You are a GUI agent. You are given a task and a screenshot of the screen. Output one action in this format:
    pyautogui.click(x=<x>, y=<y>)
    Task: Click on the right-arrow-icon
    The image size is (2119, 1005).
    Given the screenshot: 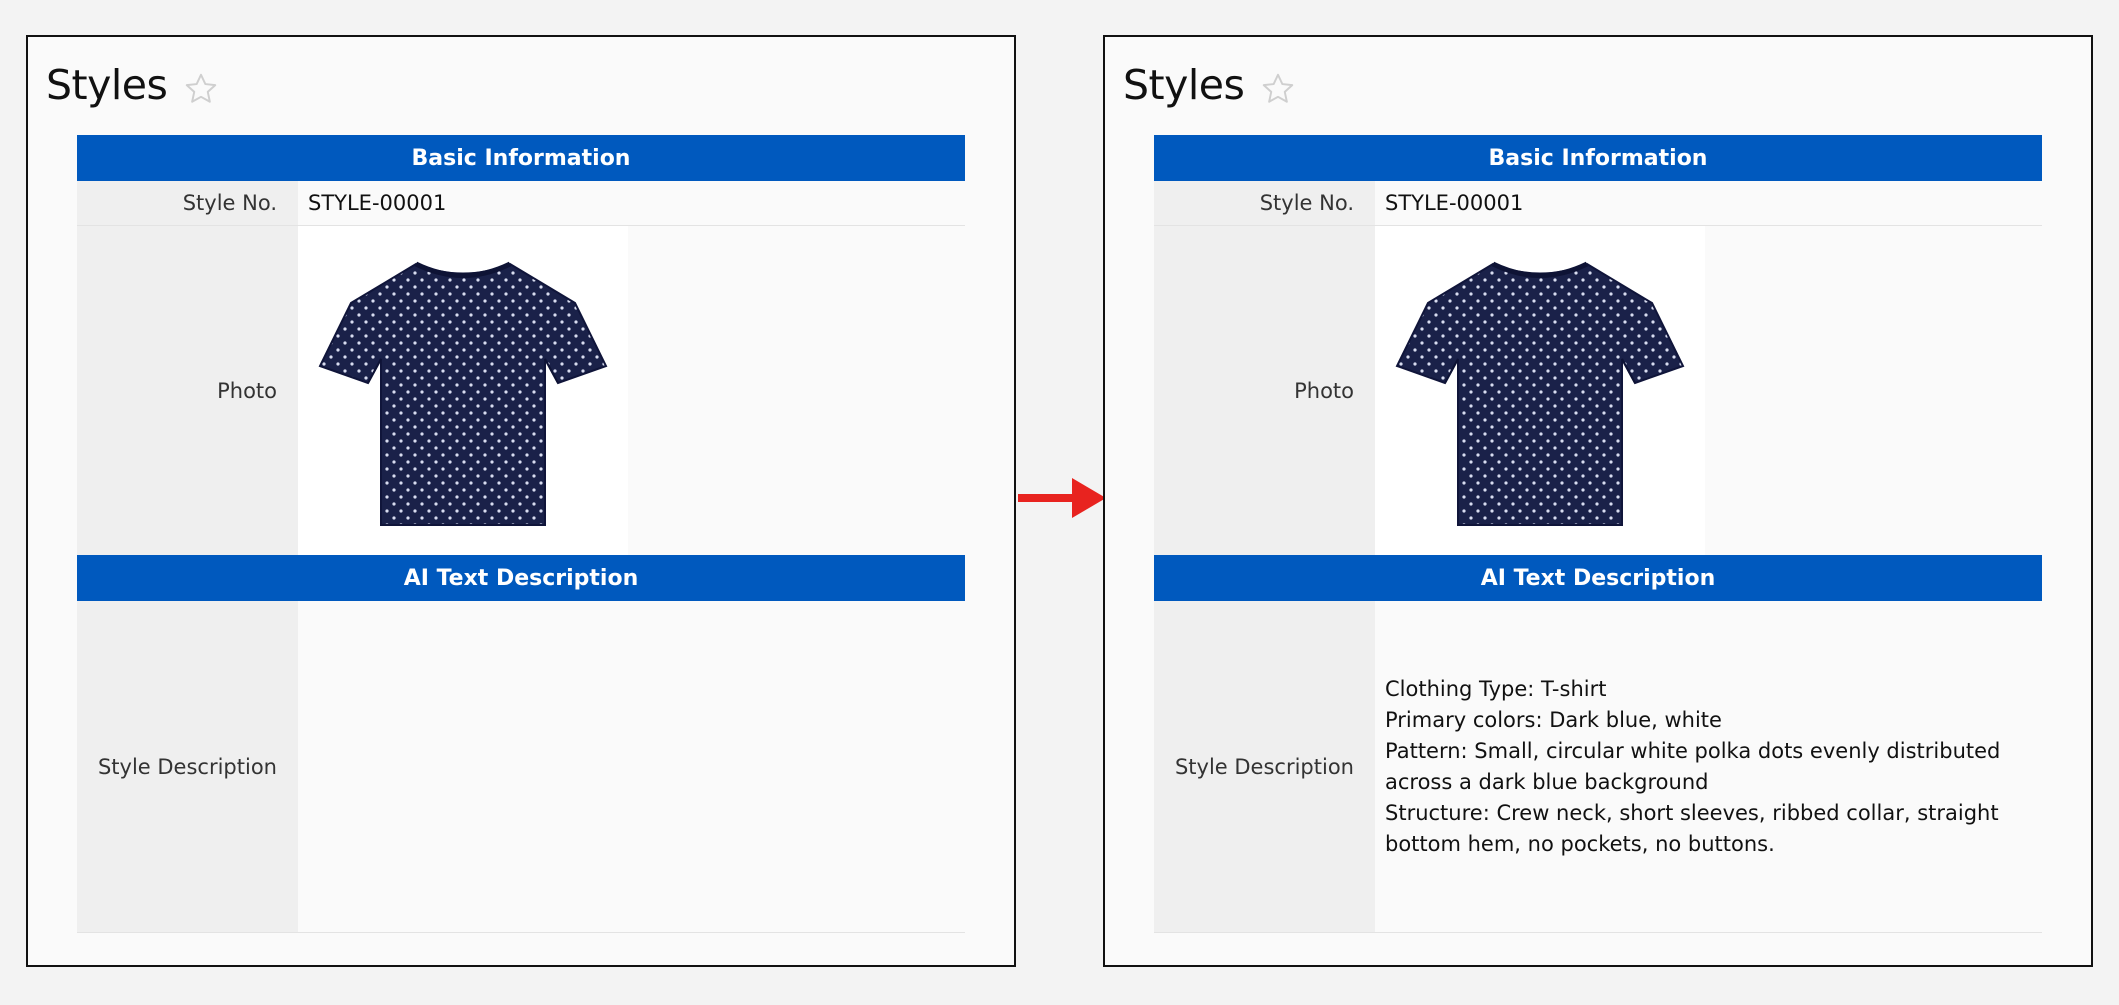 What is the action you would take?
    pyautogui.click(x=1062, y=498)
    